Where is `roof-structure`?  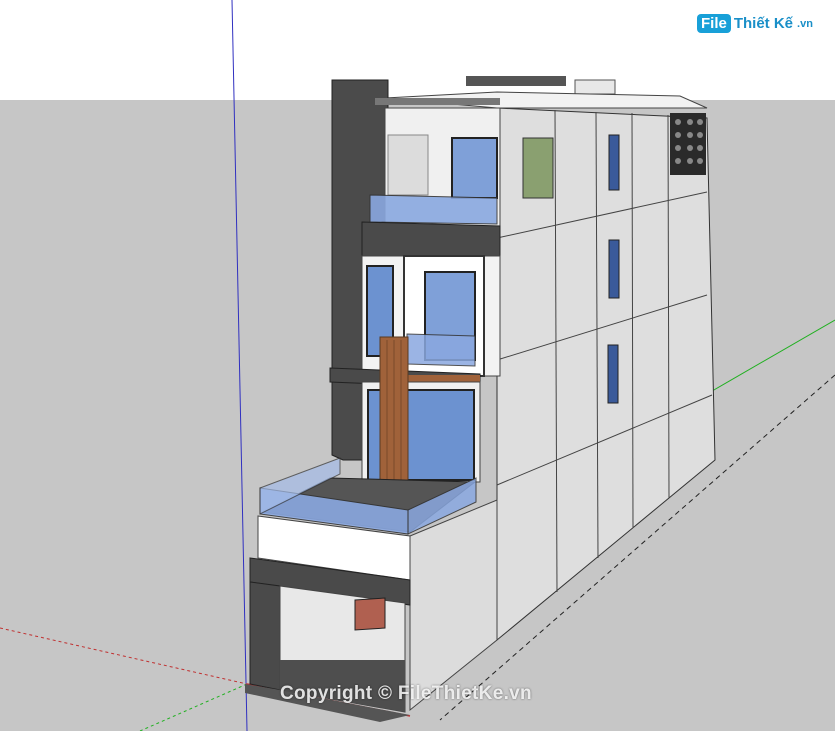 roof-structure is located at coordinates (516, 81).